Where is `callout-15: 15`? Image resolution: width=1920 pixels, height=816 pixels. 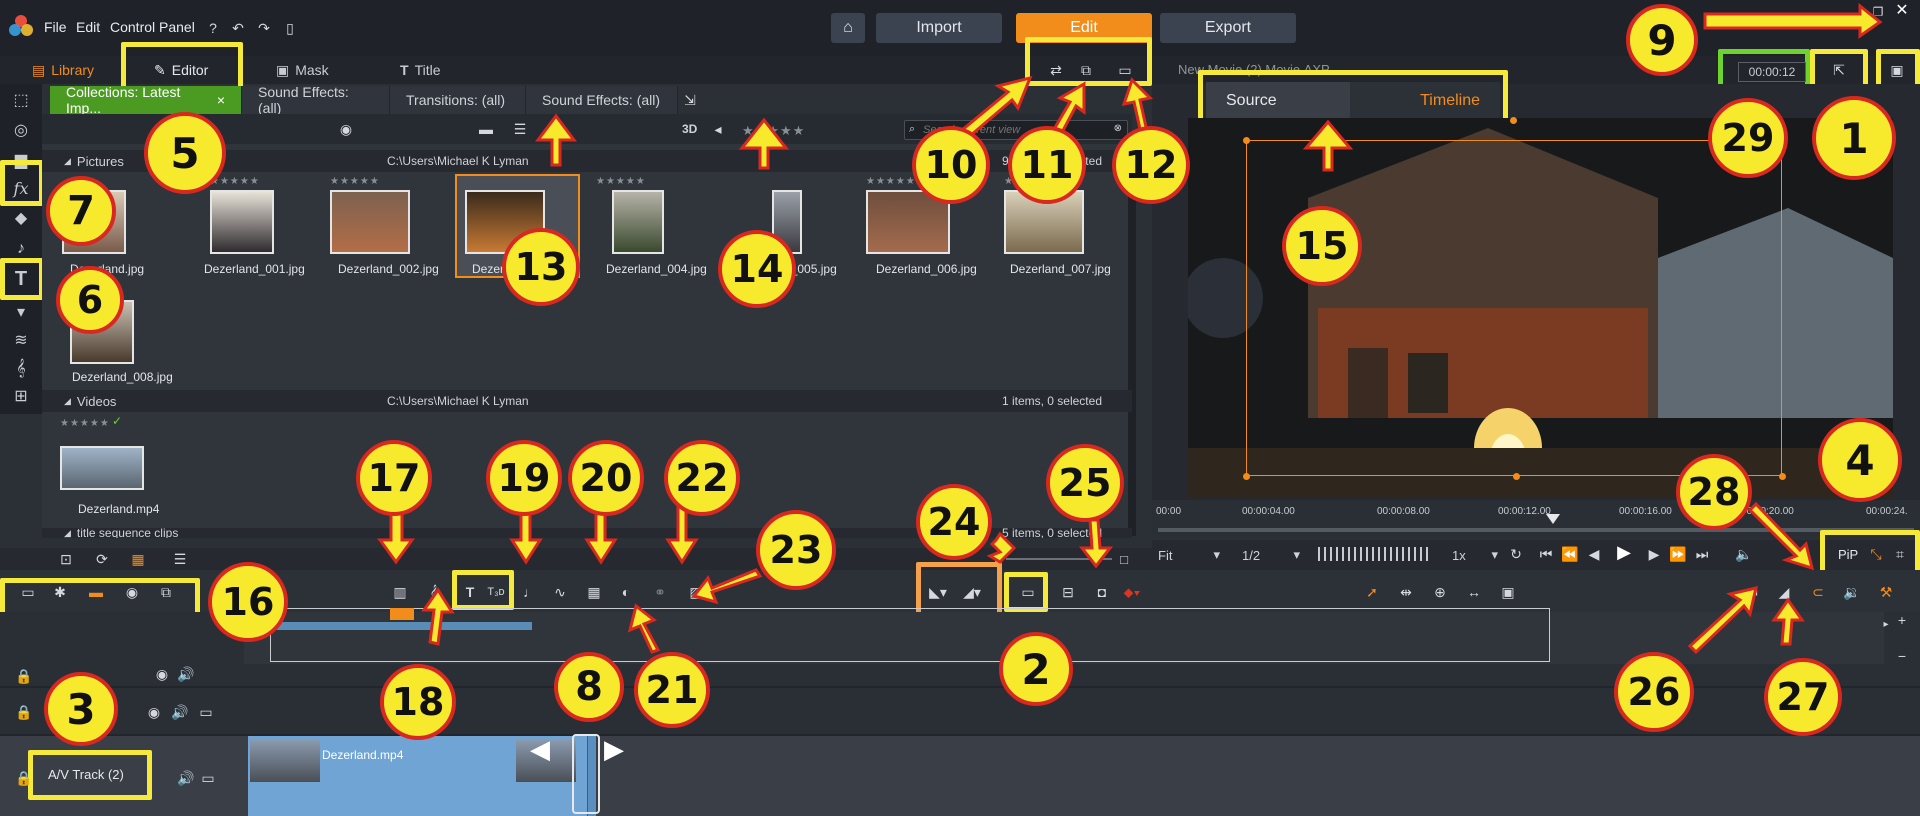 callout-15: 15 is located at coordinates (1322, 246).